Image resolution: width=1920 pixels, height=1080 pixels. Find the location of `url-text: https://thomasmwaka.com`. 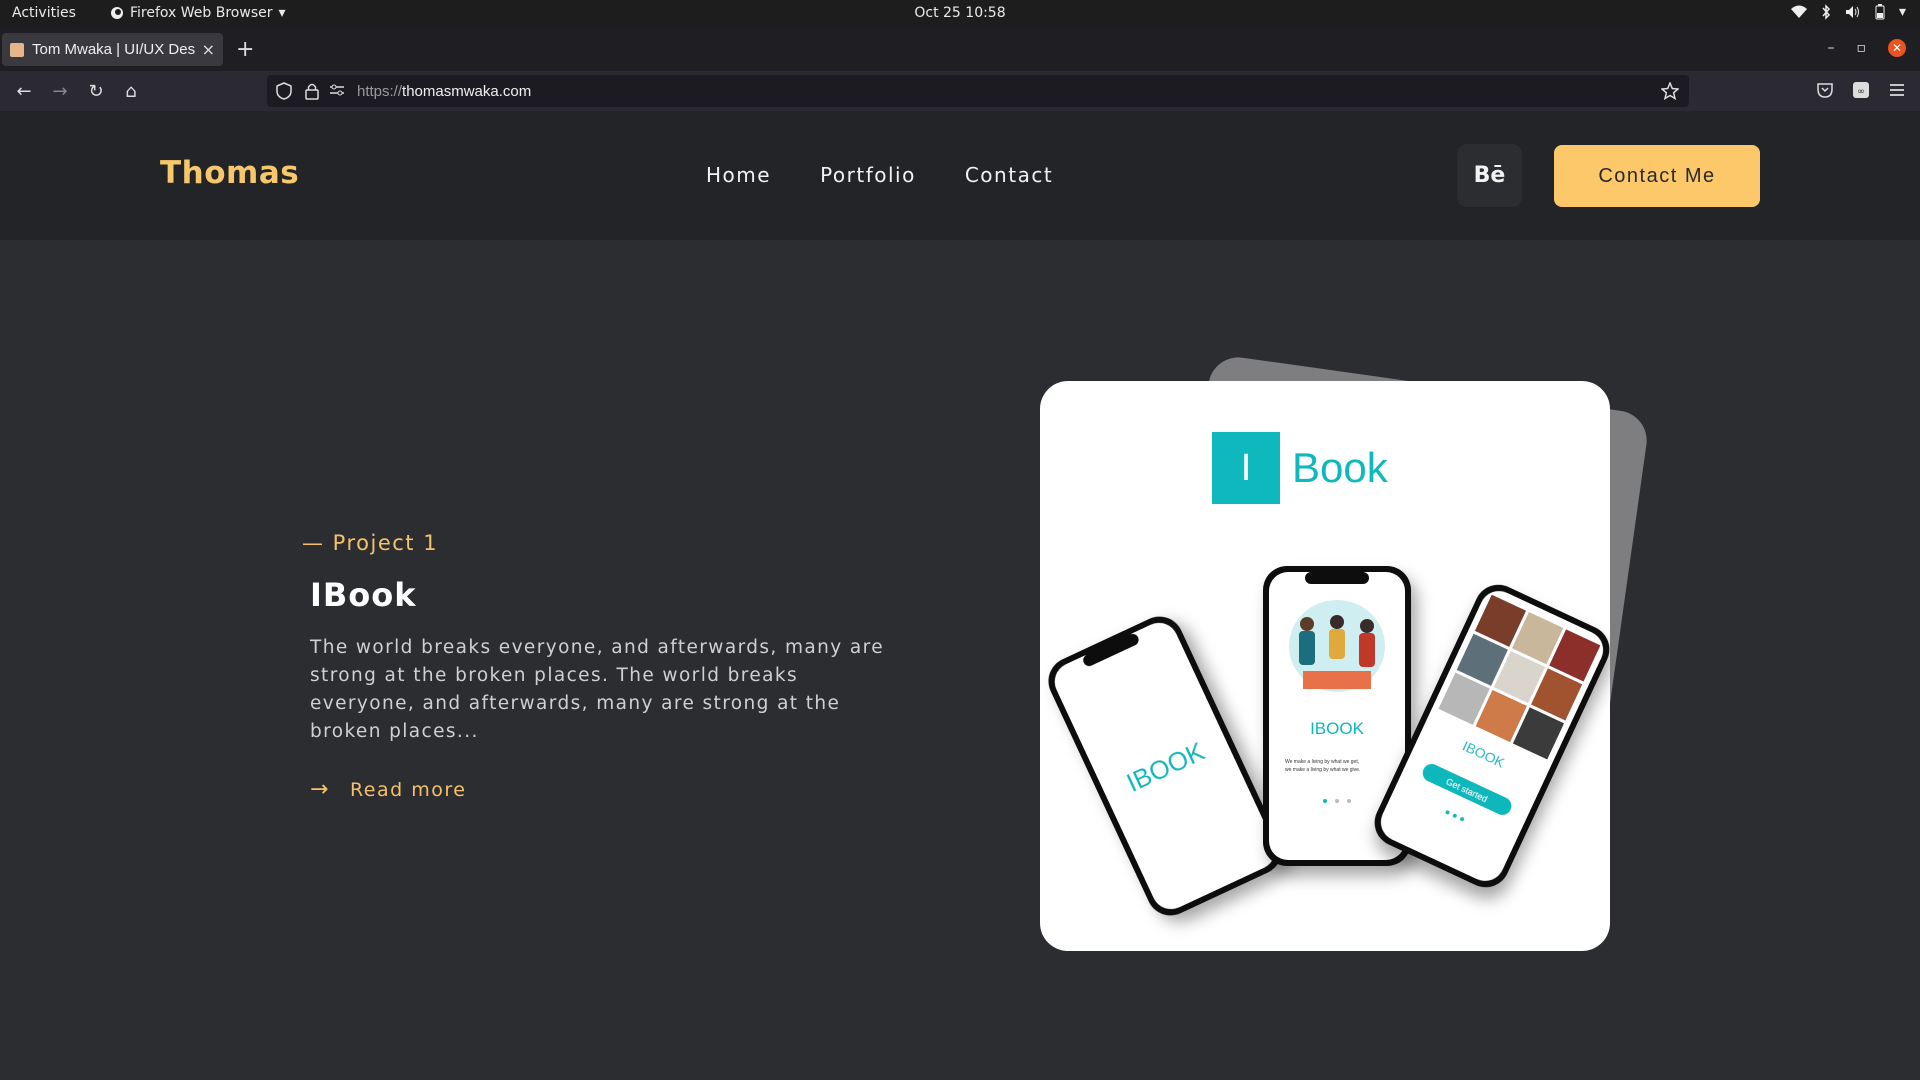

url-text: https://thomasmwaka.com is located at coordinates (444, 91).